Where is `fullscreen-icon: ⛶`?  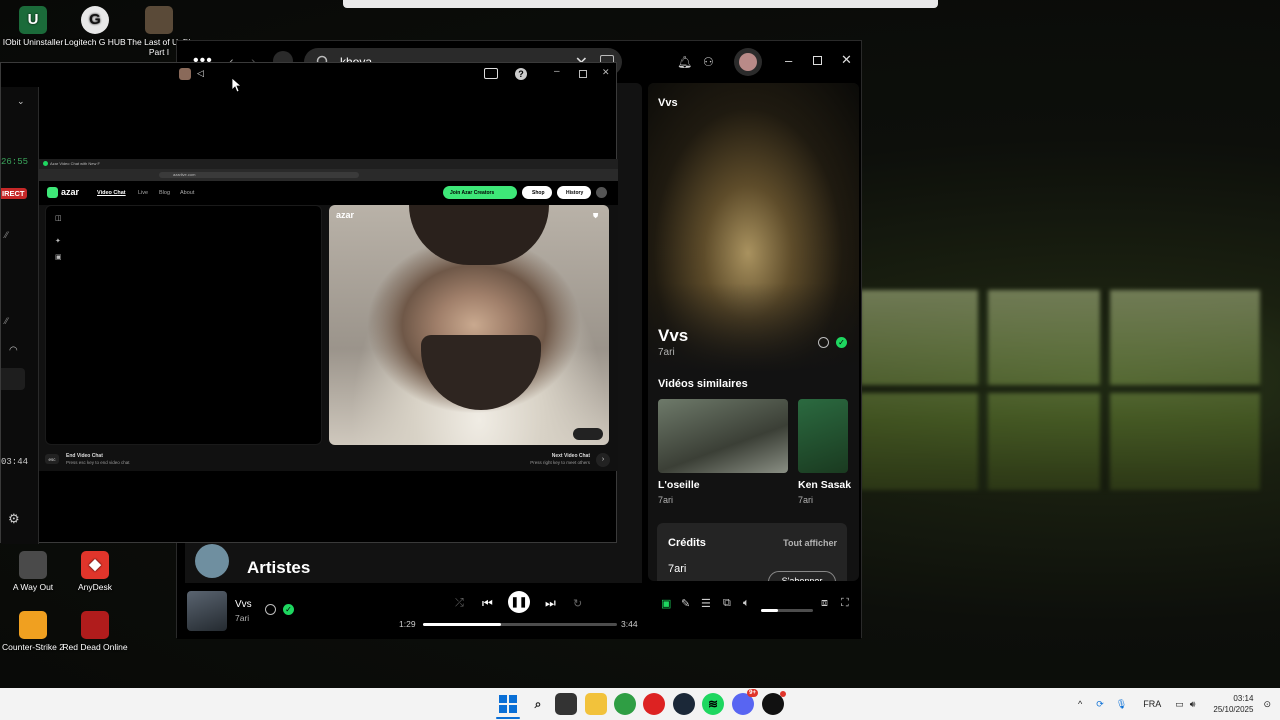 fullscreen-icon: ⛶ is located at coordinates (845, 603).